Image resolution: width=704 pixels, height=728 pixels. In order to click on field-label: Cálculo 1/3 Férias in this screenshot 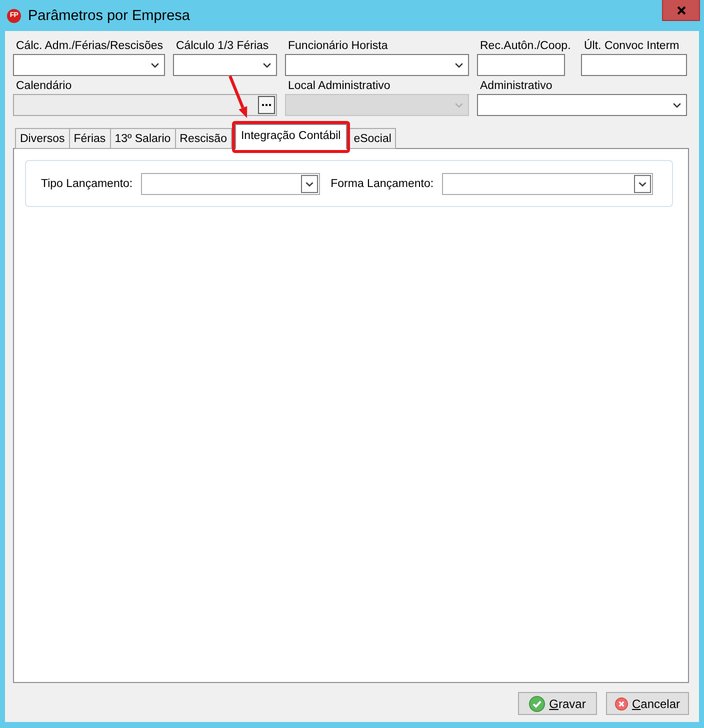, I will do `click(222, 46)`.